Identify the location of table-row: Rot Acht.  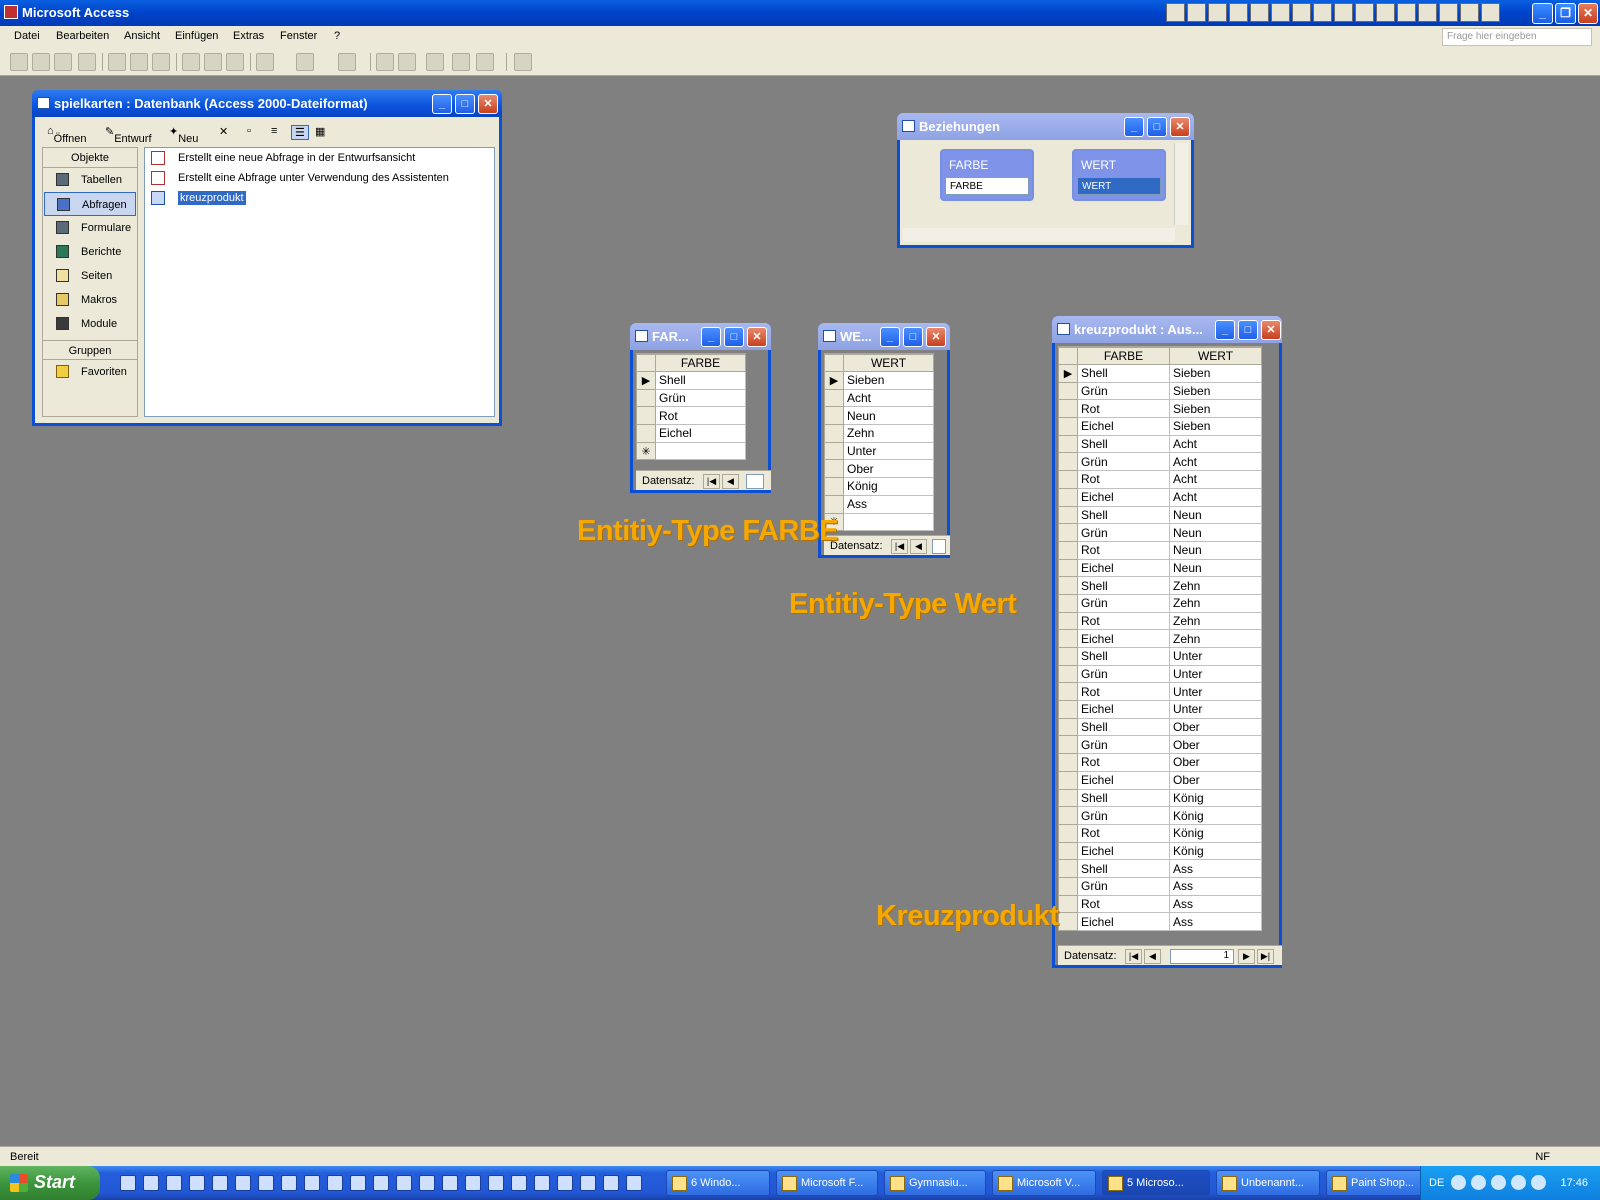
(1160, 479).